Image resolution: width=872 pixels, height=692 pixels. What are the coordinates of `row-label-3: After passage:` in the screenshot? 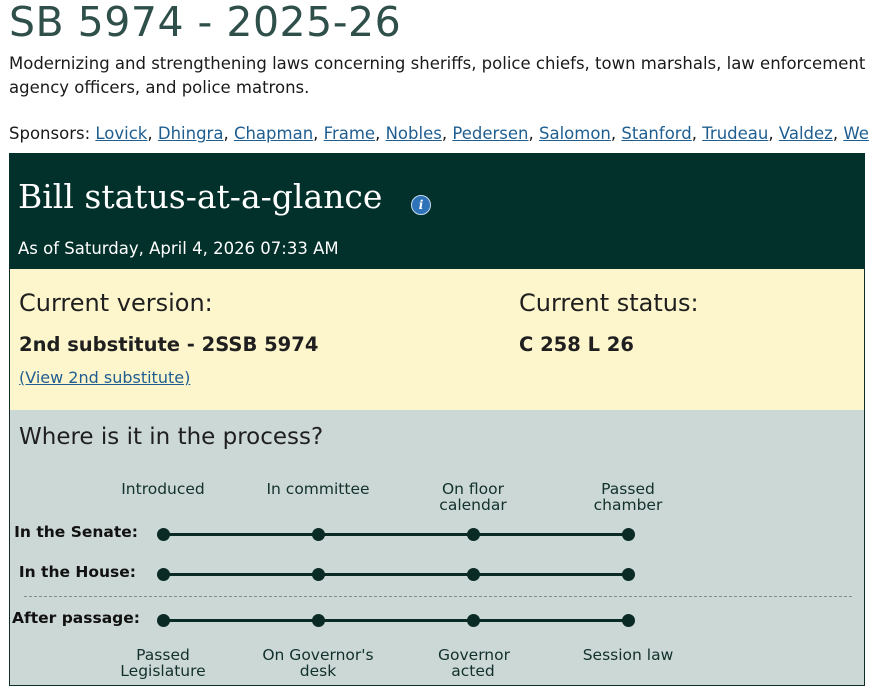 It's located at (76, 618).